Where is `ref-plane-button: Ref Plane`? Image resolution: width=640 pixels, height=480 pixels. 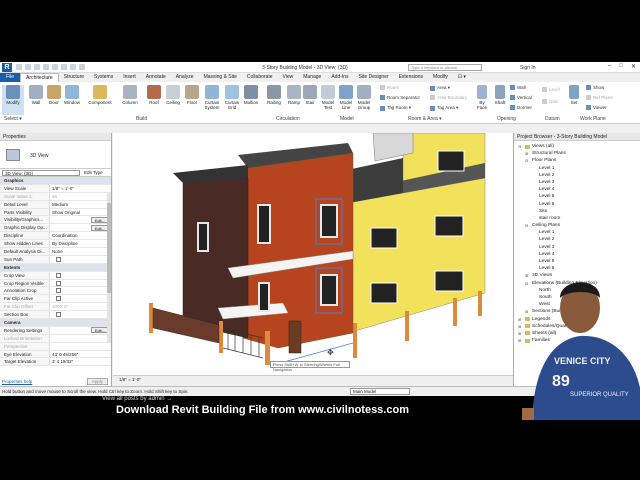 ref-plane-button: Ref Plane is located at coordinates (599, 97).